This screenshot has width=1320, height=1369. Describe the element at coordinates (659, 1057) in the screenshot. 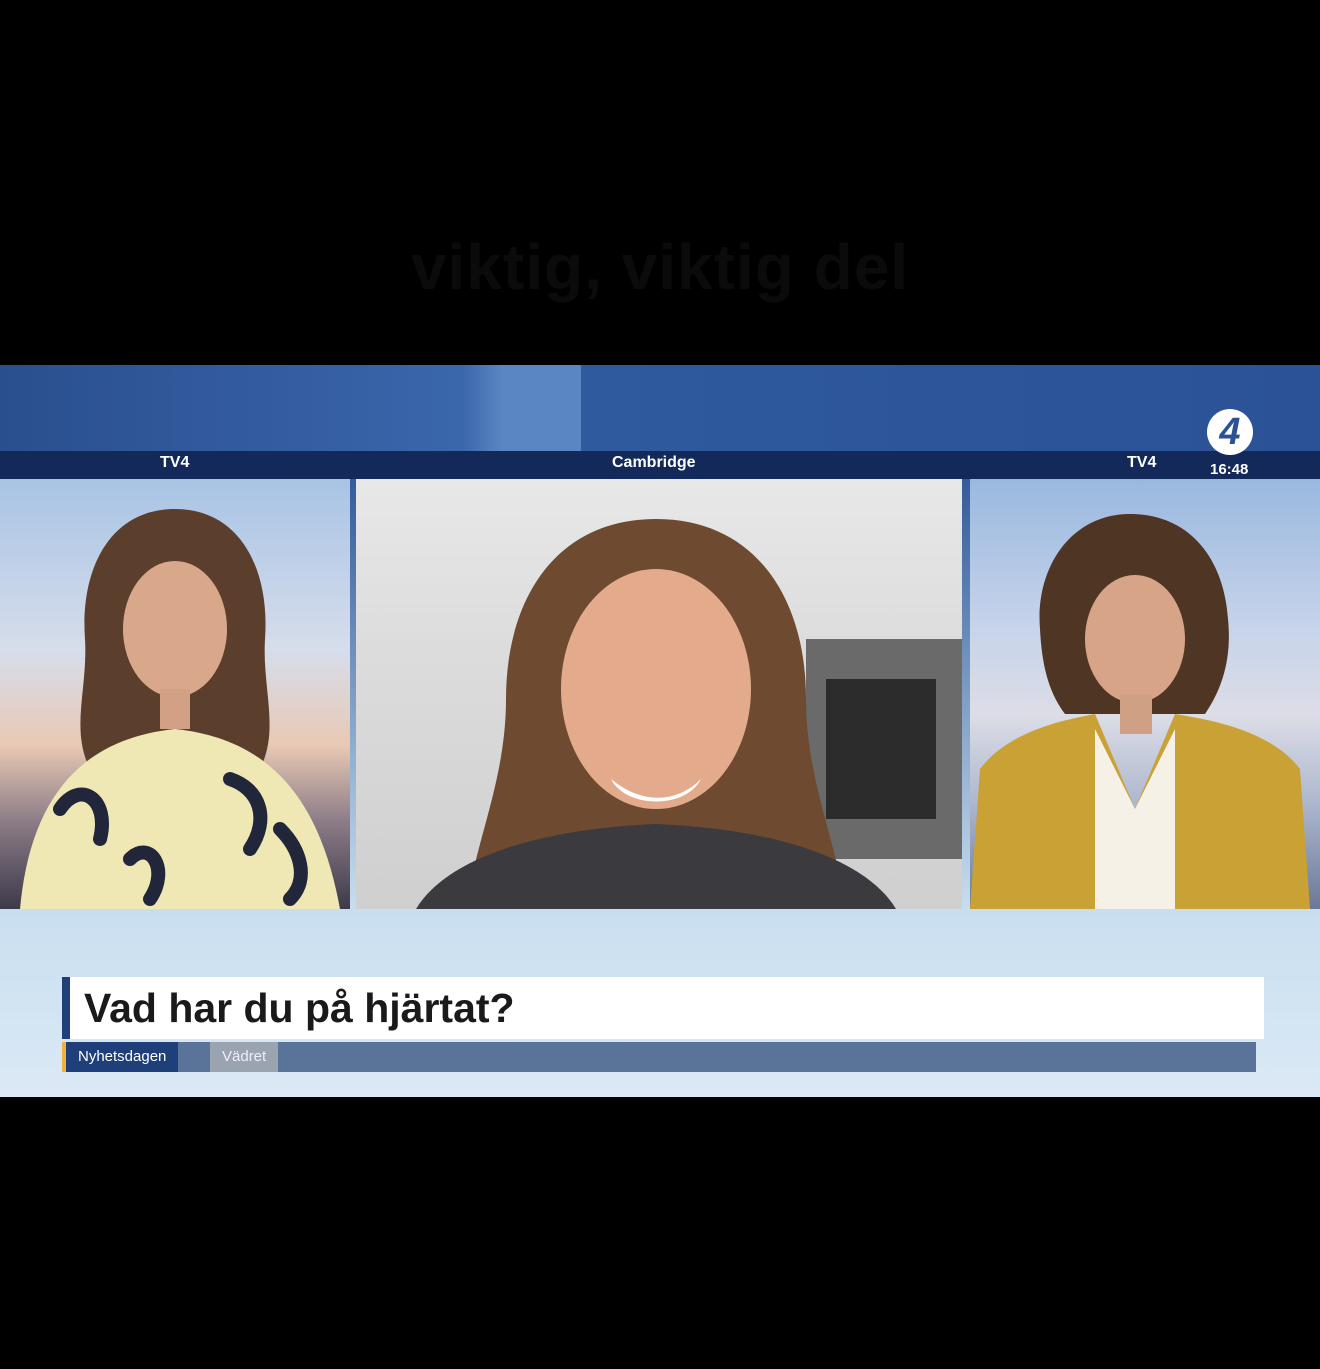

I see `program-ticker-bar: Nyhetsdagen Vädret` at that location.